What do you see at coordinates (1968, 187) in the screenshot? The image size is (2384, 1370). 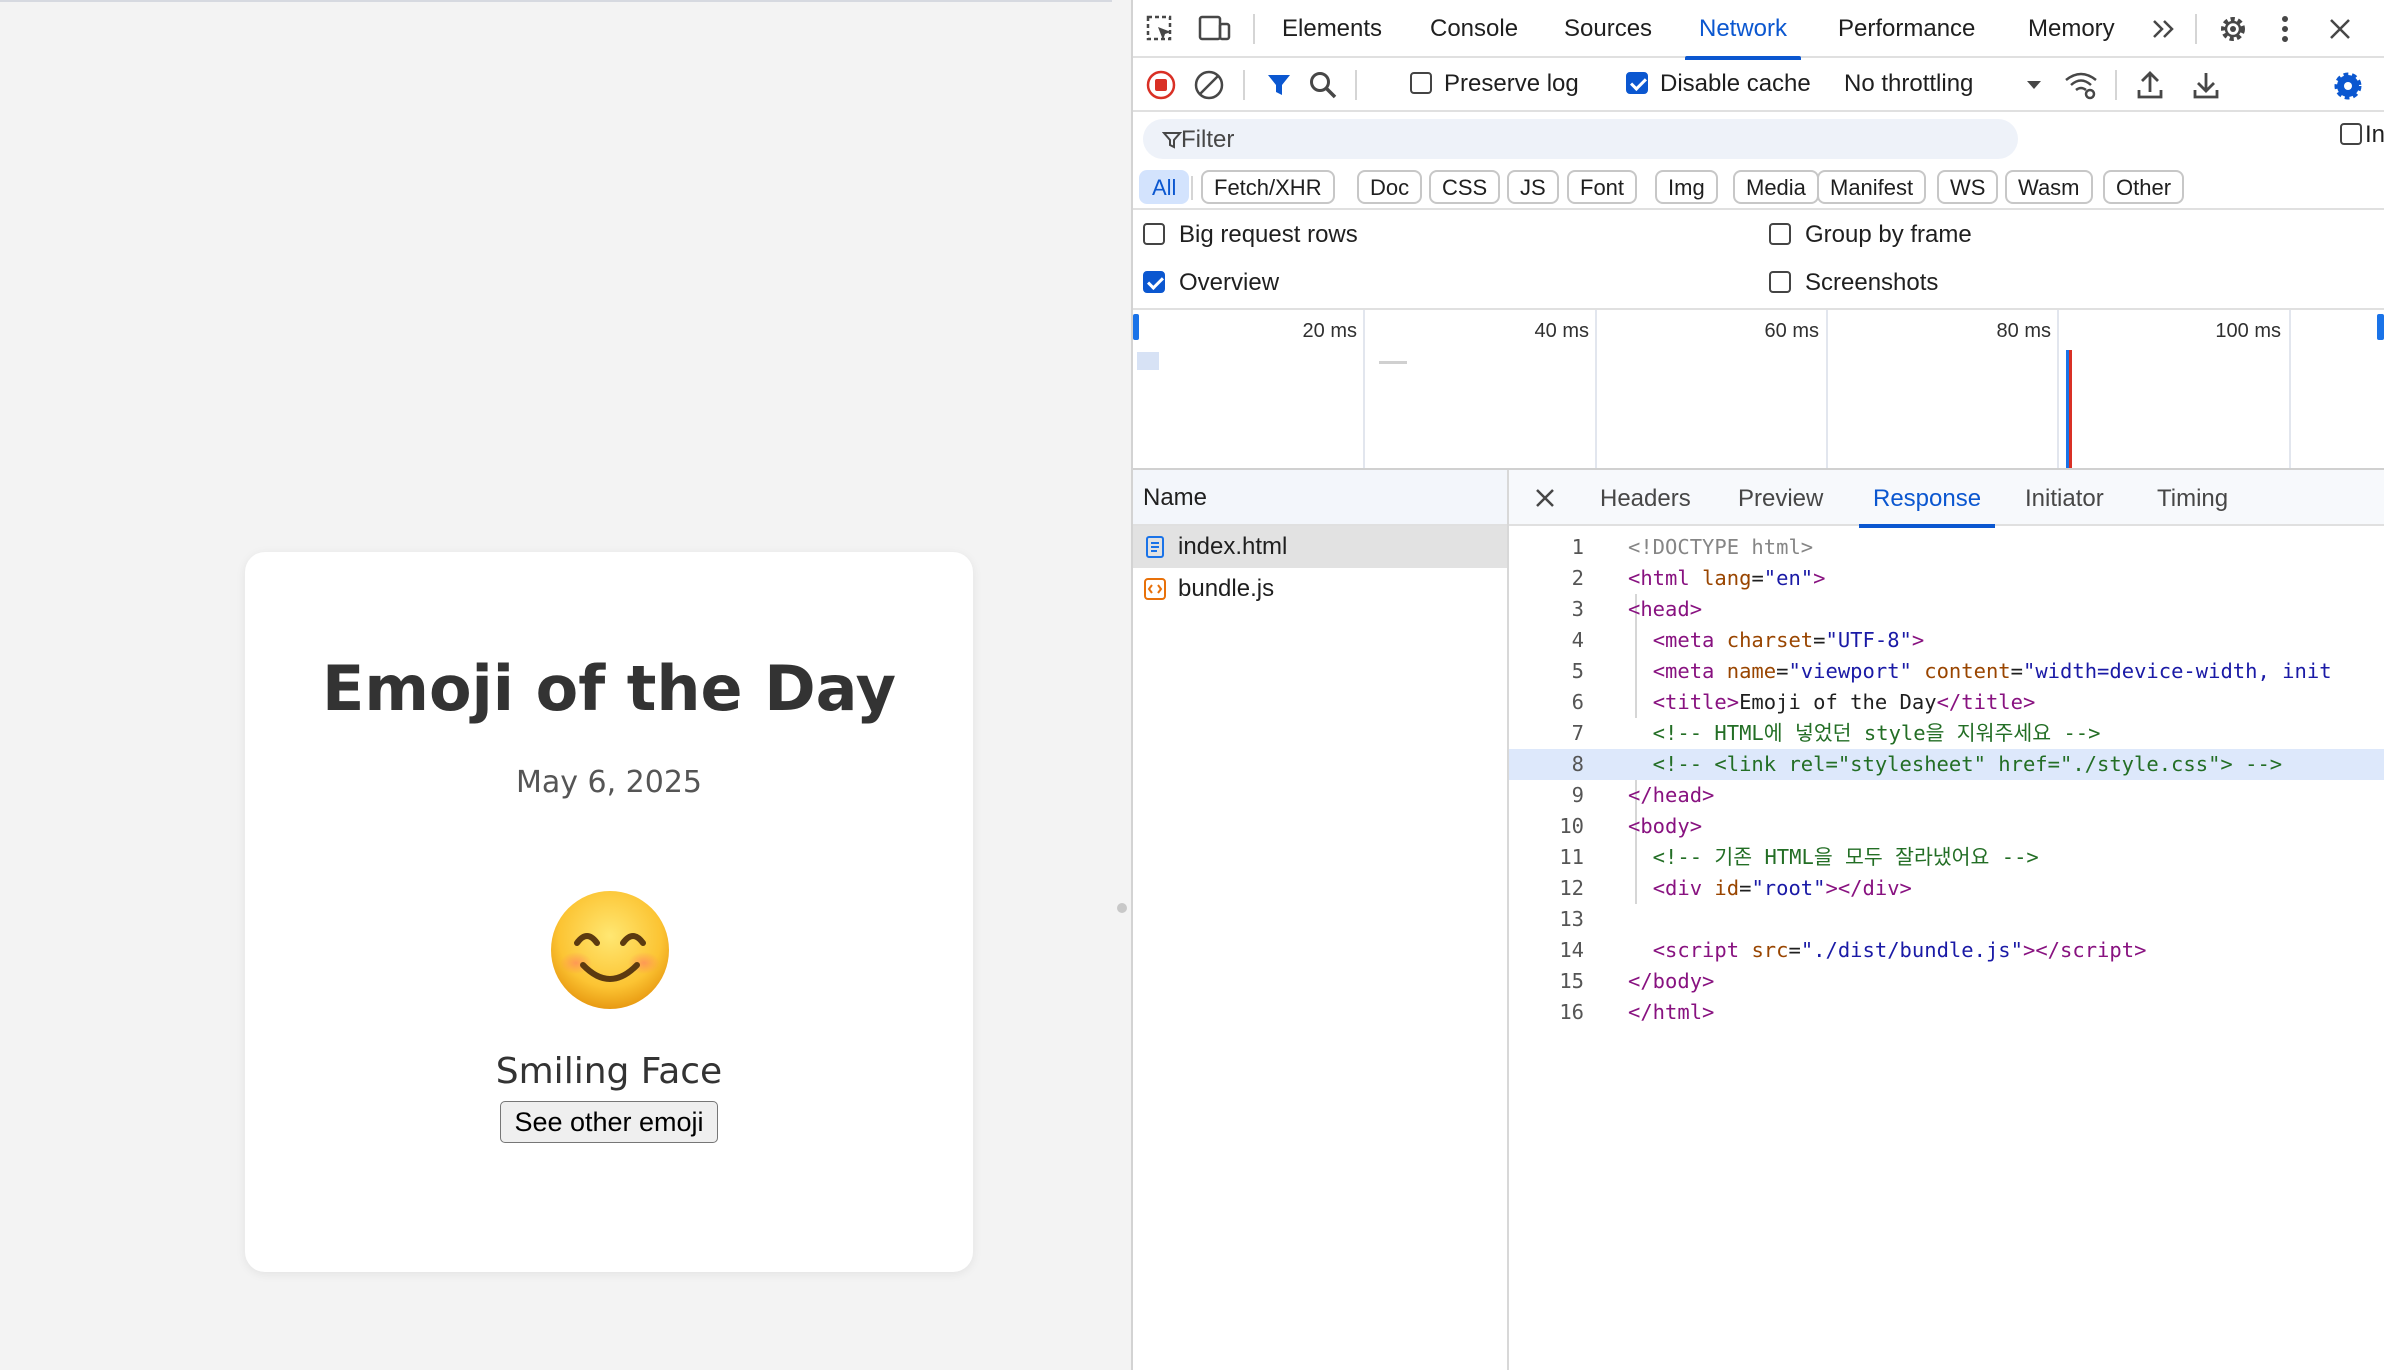 I see `type-chip-ws: WS` at bounding box center [1968, 187].